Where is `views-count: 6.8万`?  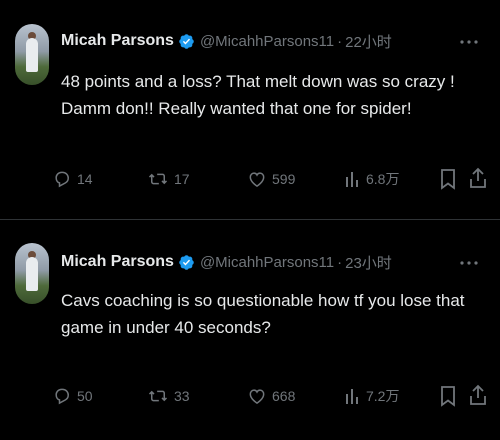 views-count: 6.8万 is located at coordinates (383, 179).